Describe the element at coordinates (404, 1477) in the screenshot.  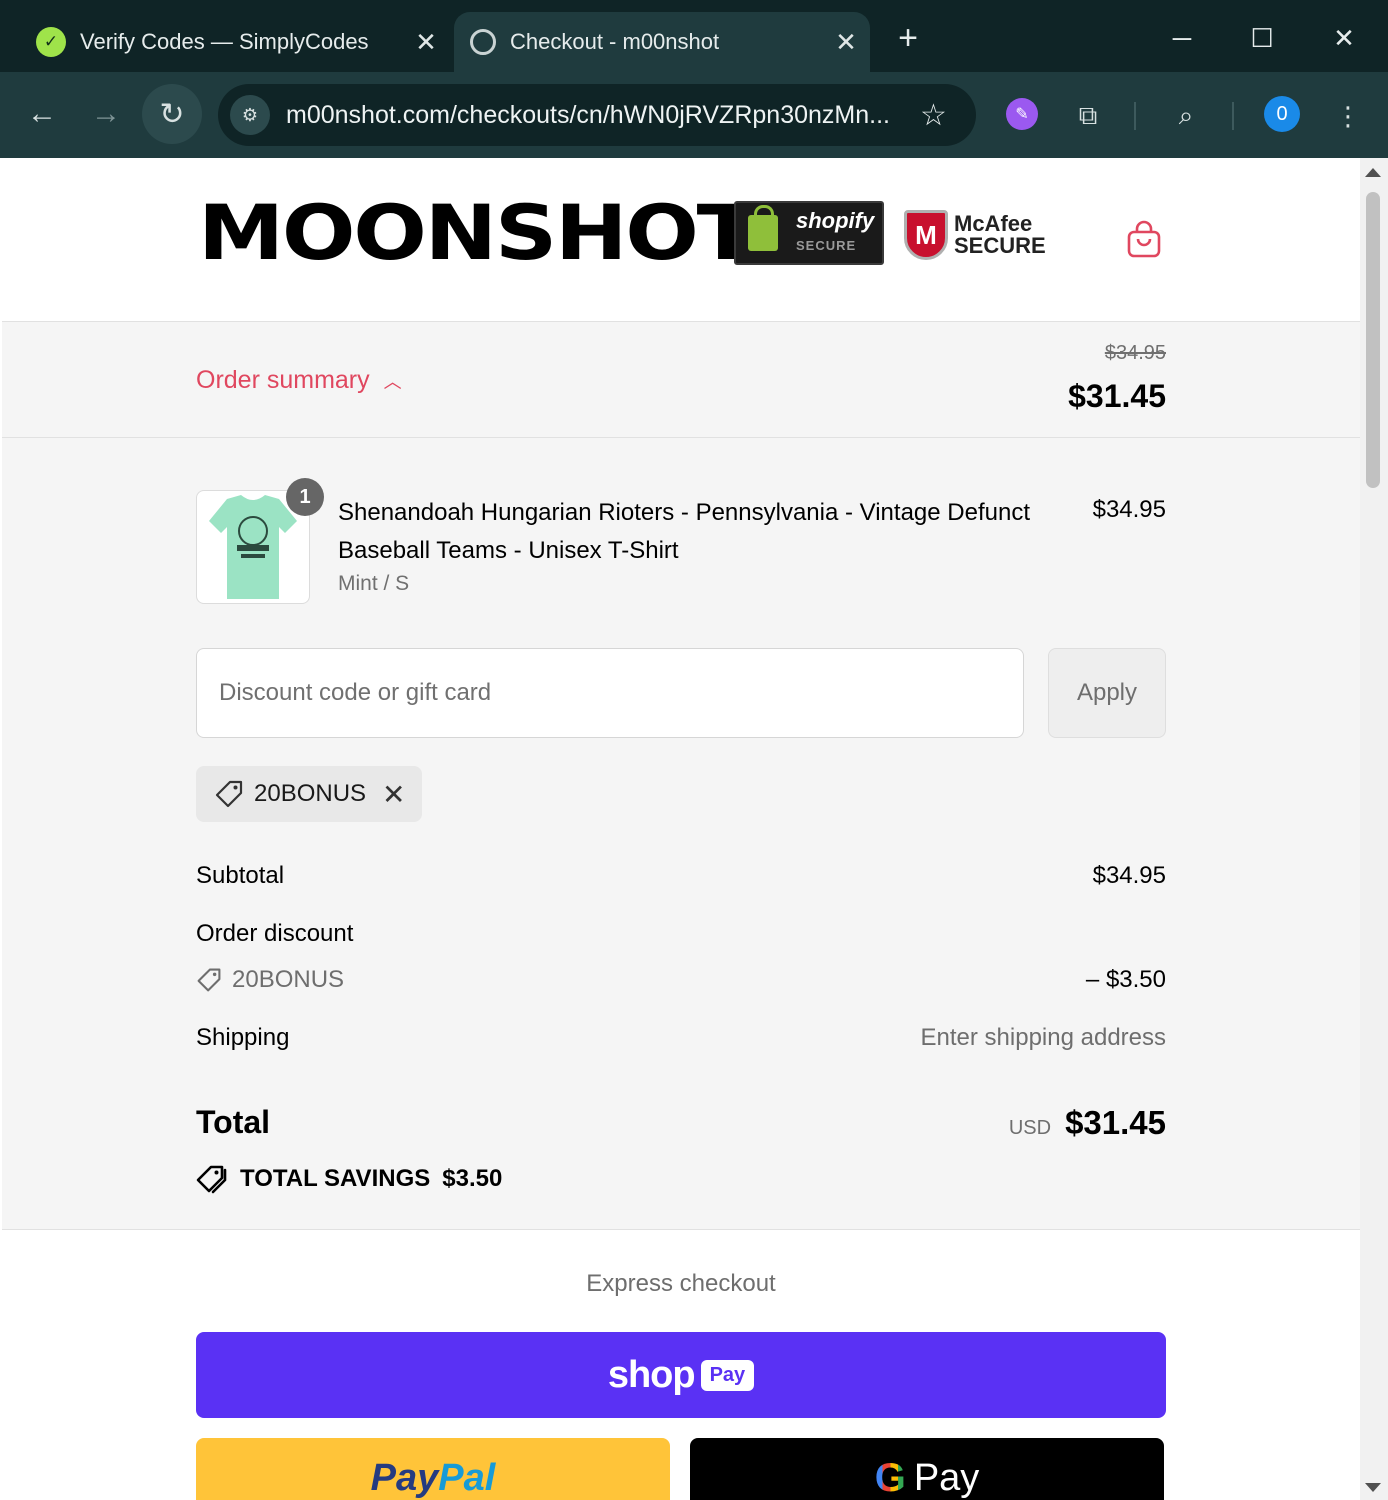
I see `paypal-wordmark-1: Pay` at that location.